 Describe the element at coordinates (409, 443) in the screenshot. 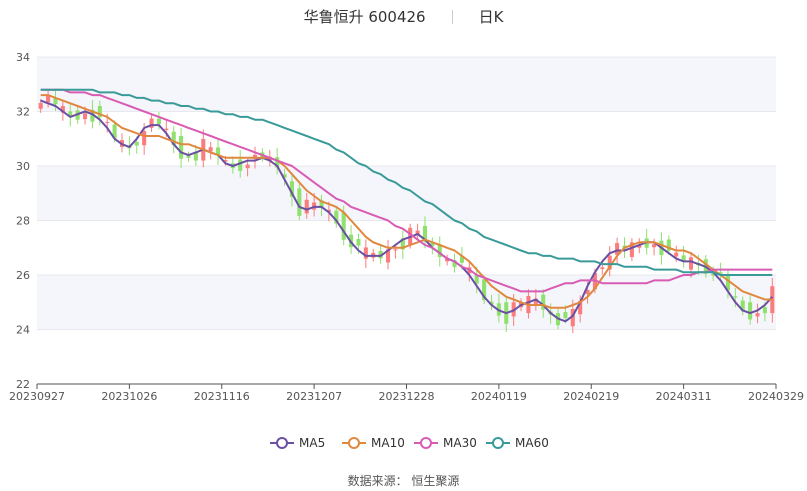

I see `legend: MA5 MA10 MA30 MA60` at that location.